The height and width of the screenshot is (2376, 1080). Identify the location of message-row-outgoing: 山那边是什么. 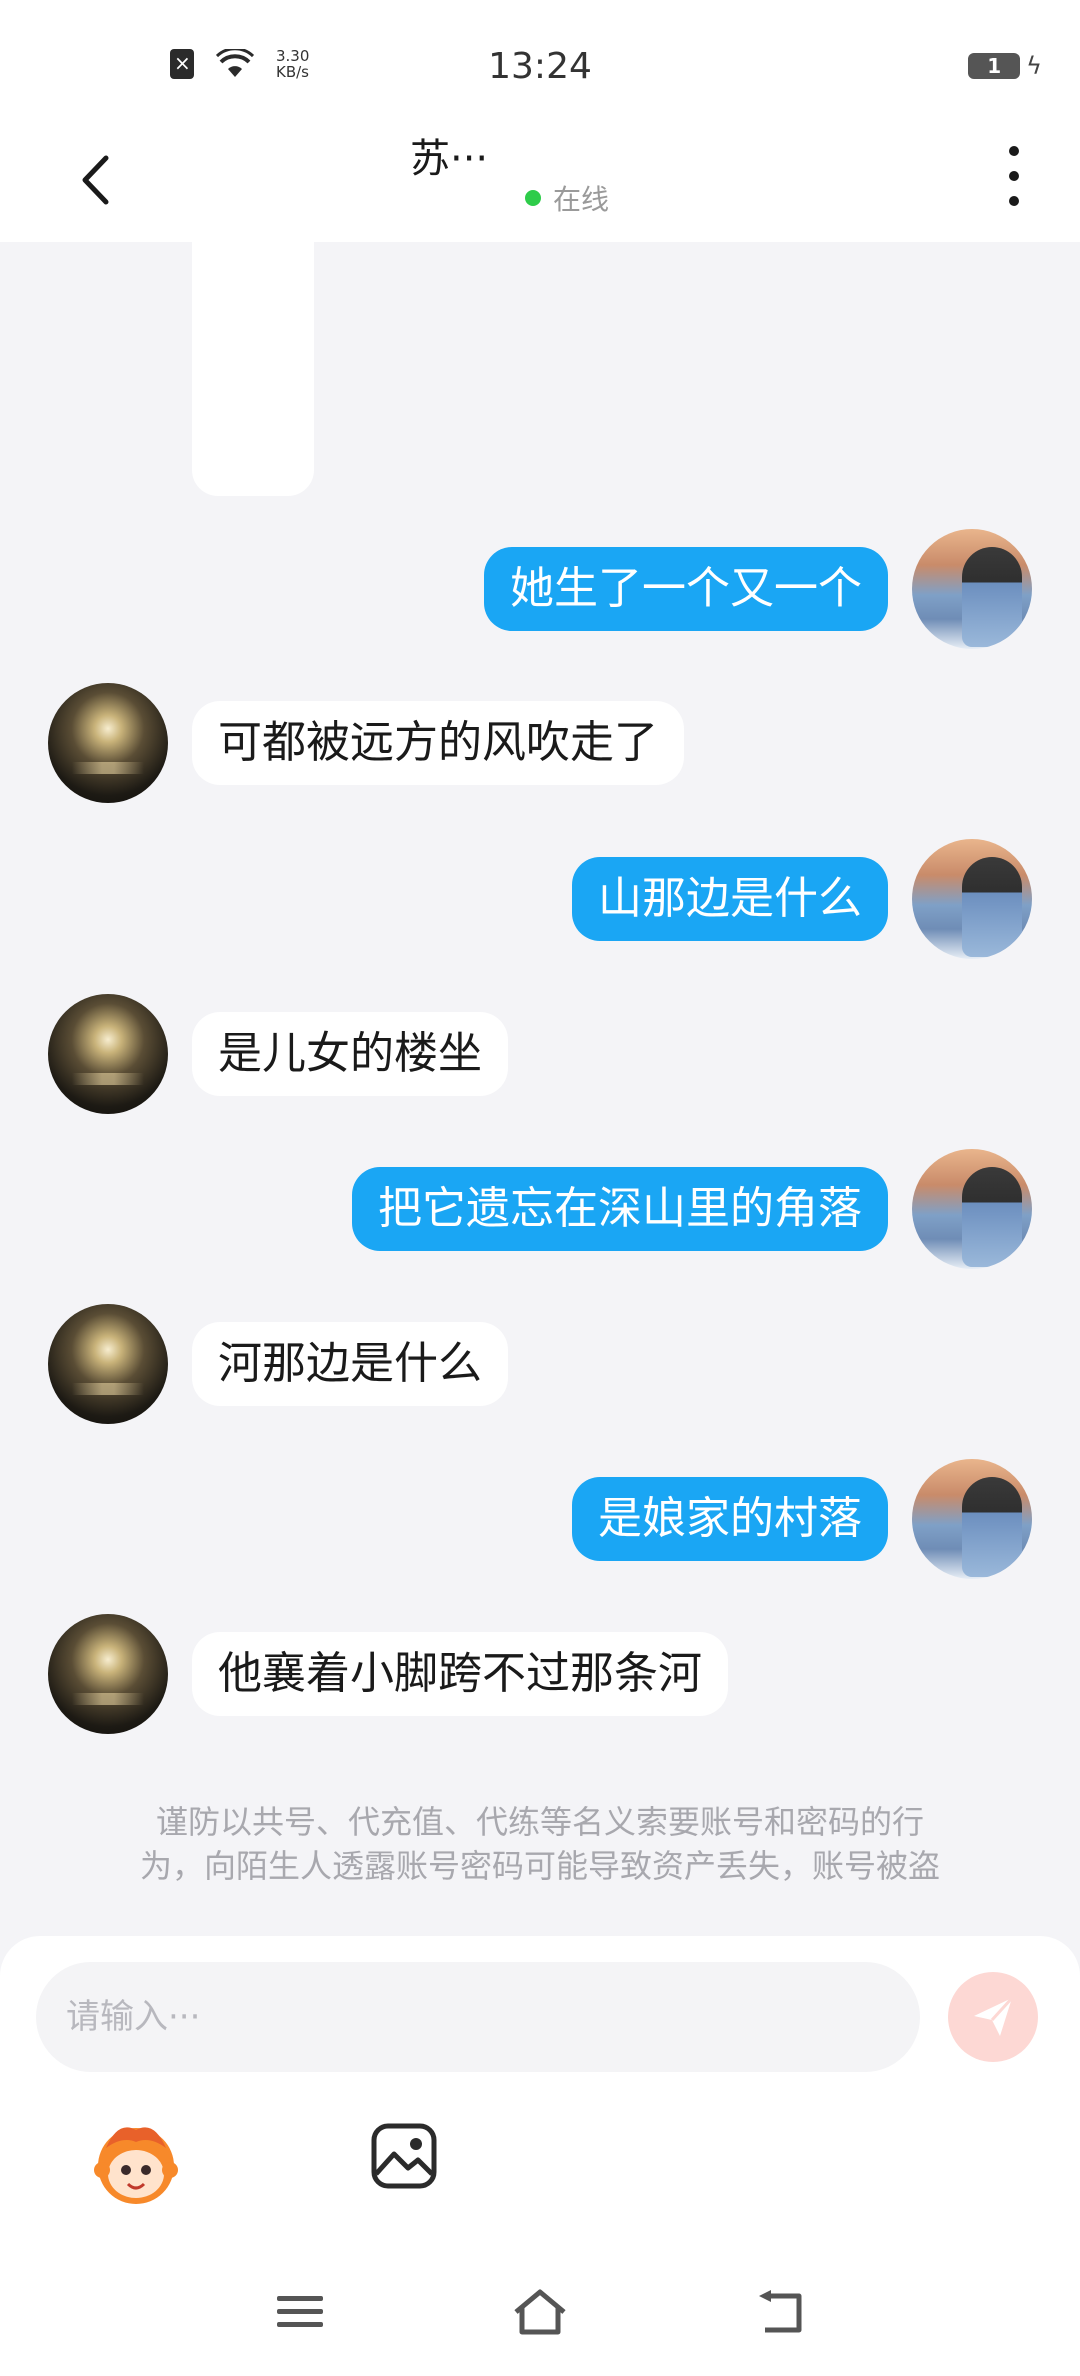
(802, 899).